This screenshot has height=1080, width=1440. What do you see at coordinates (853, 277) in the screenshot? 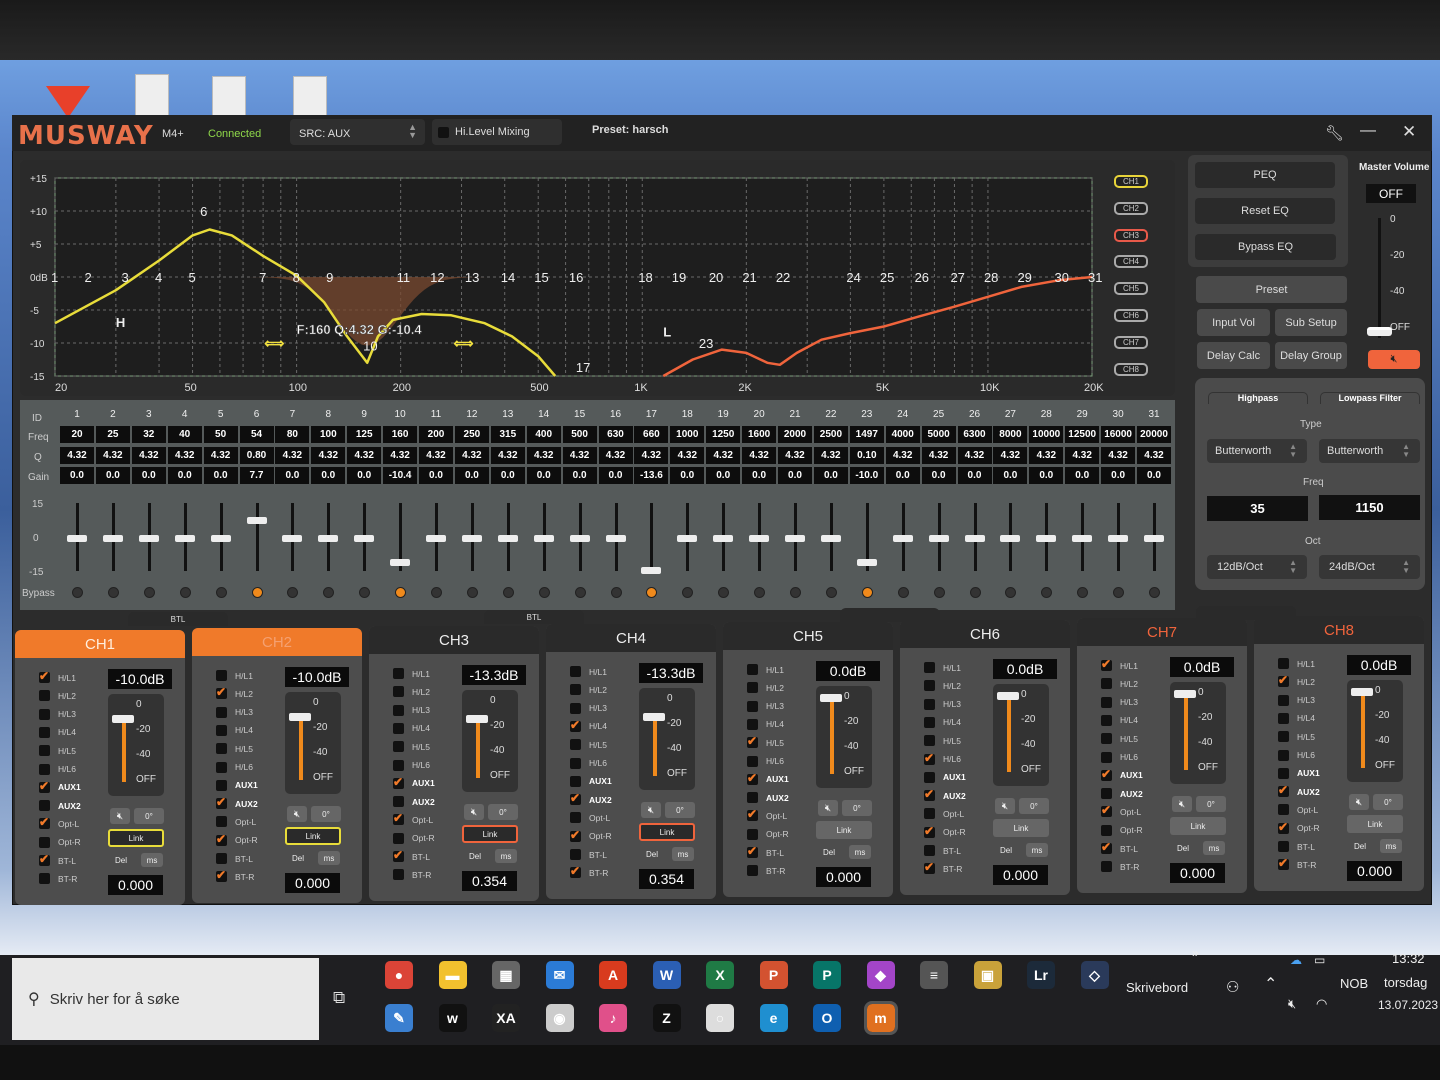
I see `band-marker: 24` at bounding box center [853, 277].